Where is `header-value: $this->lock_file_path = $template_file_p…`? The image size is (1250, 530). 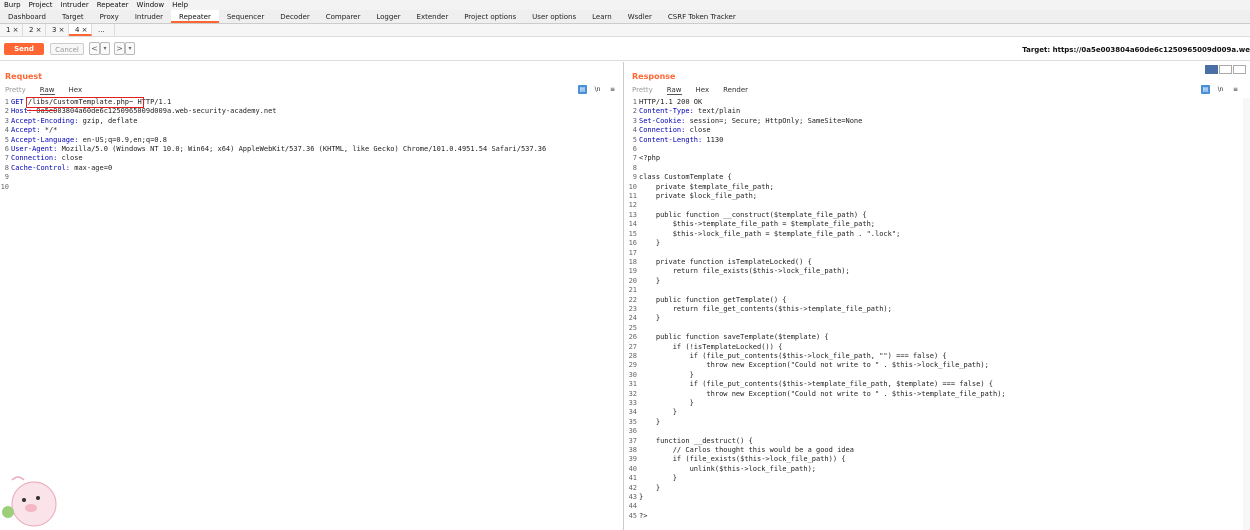 header-value: $this->lock_file_path = $template_file_p… is located at coordinates (770, 233).